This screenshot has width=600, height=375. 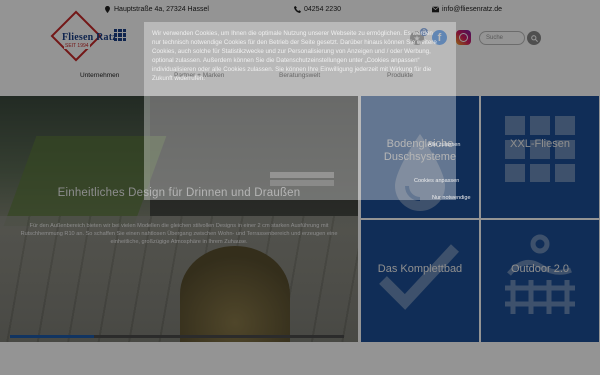 I want to click on cookie-accept-all-button: Alle zulassen, so click(x=444, y=145).